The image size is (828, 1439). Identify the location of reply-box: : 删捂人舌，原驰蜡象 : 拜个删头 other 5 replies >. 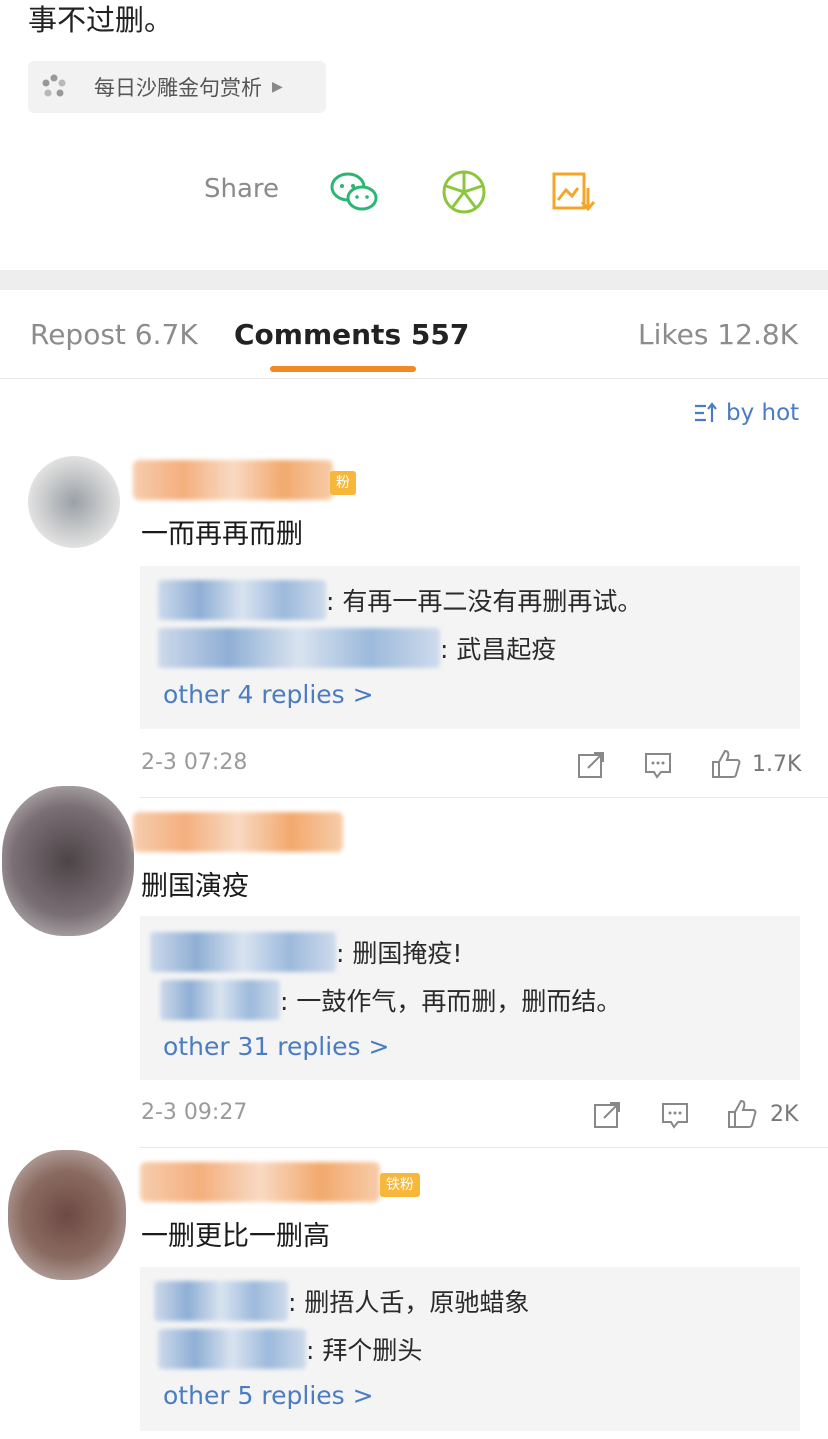
(470, 1349).